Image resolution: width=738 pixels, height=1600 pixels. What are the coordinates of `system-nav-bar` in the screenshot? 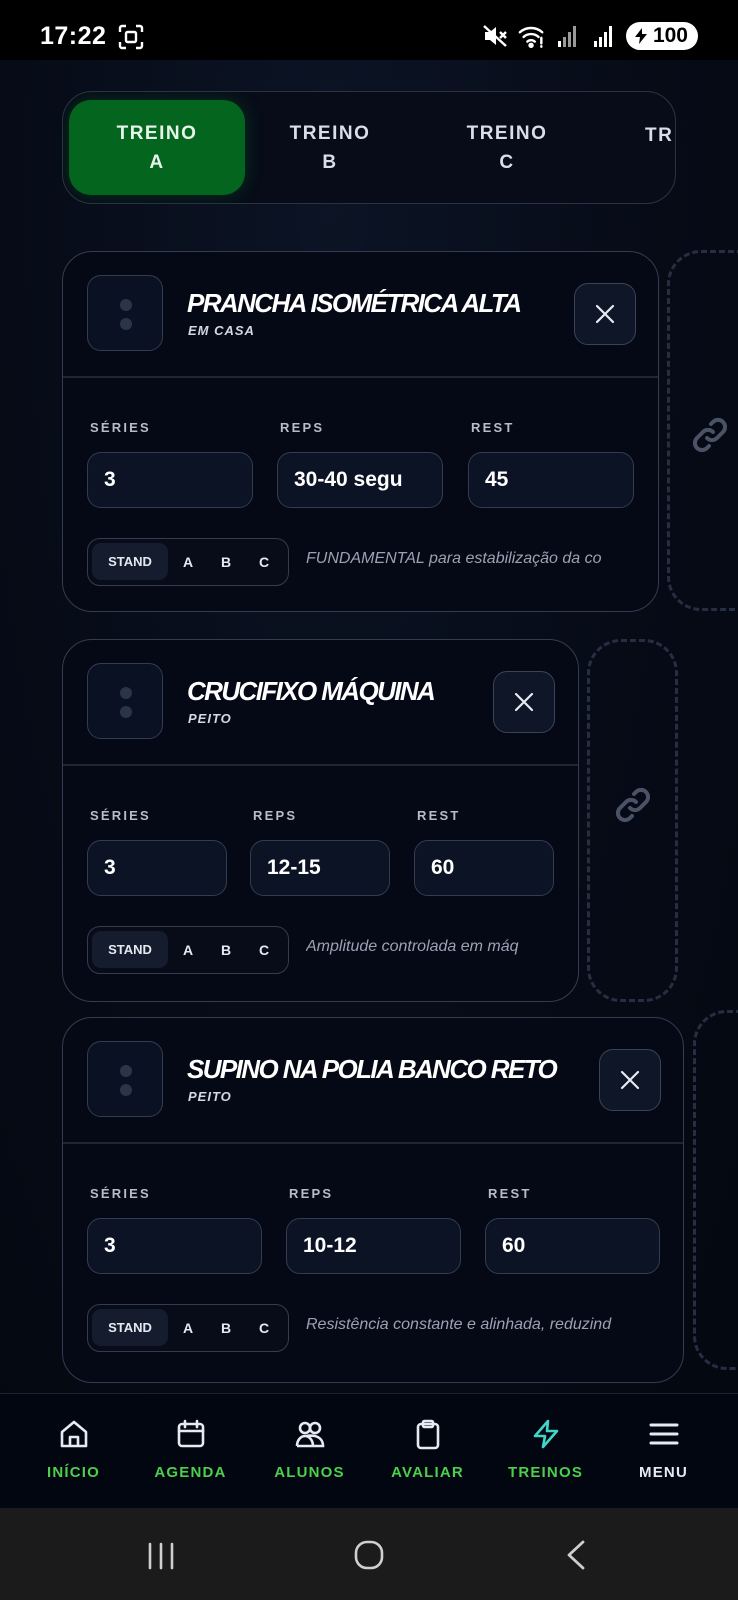 It's located at (369, 1554).